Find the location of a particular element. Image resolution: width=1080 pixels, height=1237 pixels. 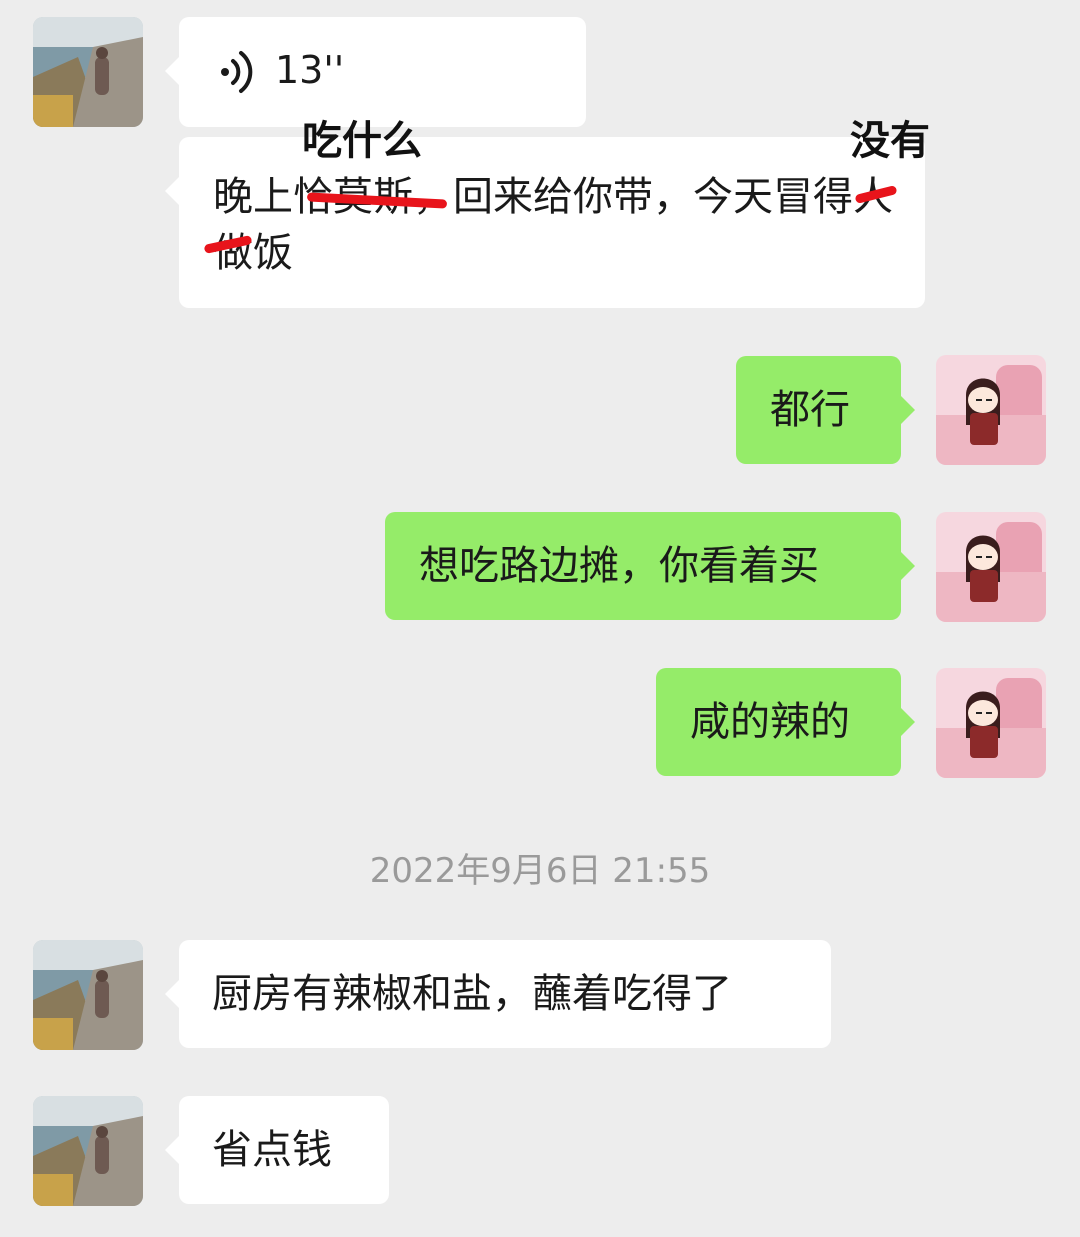

outgoing-message-bubble: 想吃路边摊，你看着买 is located at coordinates (650, 566).